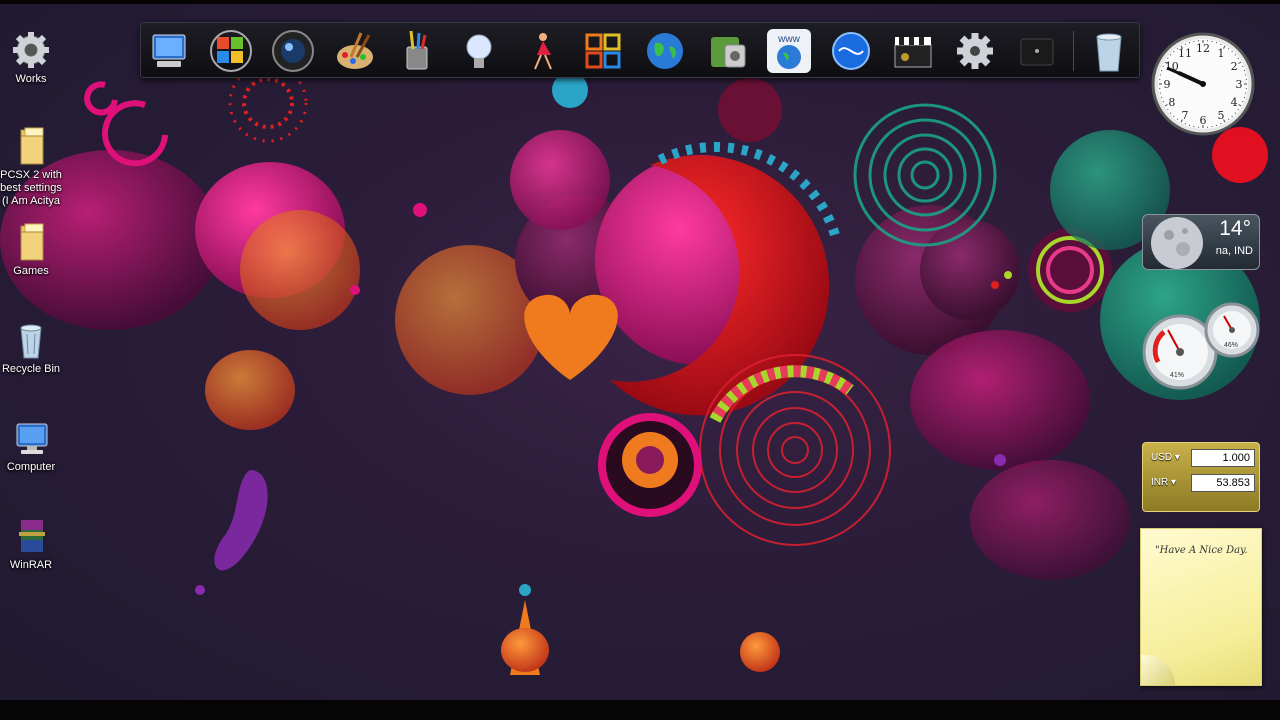 The width and height of the screenshot is (1280, 720). I want to click on desktop-icon-pcsx2: PCSX 2 with best settings (I Am Acitya, so click(31, 167).